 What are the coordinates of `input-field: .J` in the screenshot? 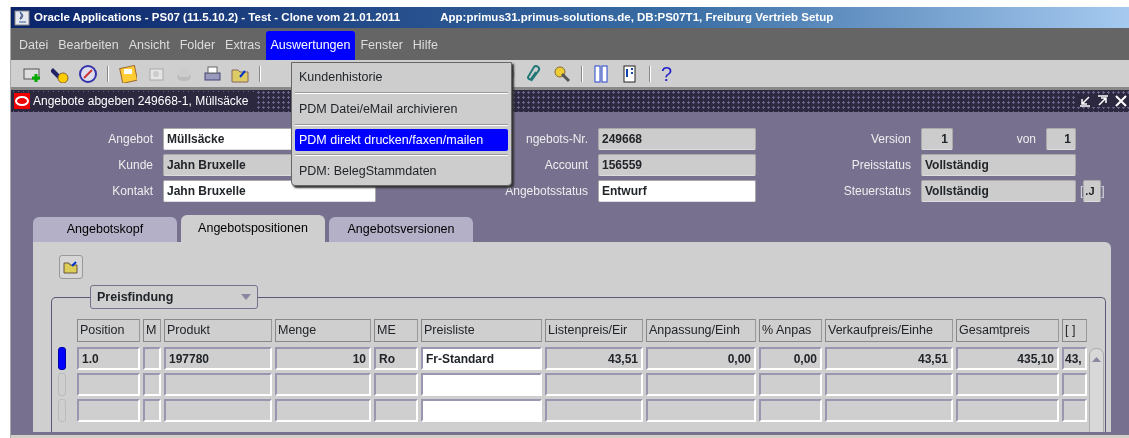 It's located at (1092, 191).